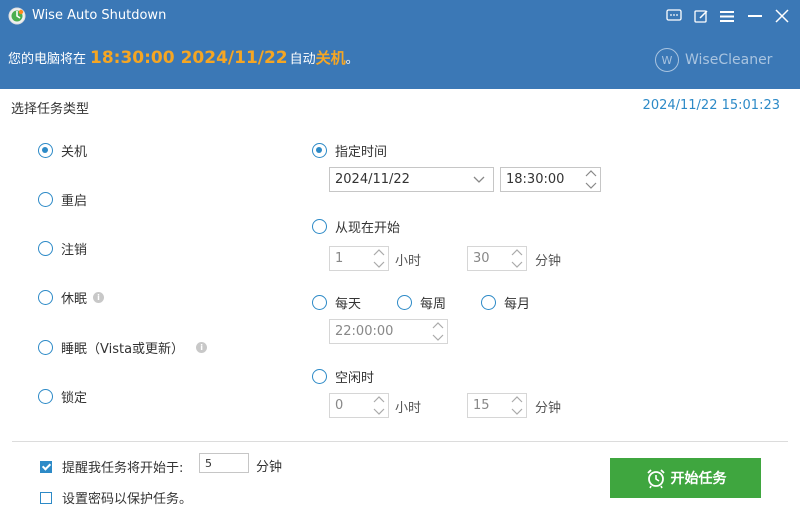  I want to click on radio-weekly: 每周, so click(421, 302).